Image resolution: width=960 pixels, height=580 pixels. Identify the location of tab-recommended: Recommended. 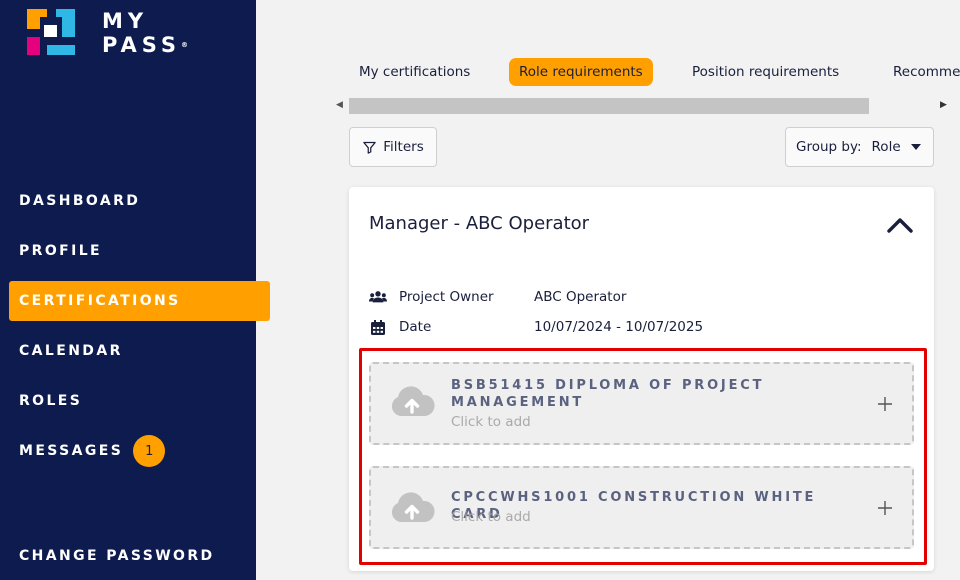
(921, 72).